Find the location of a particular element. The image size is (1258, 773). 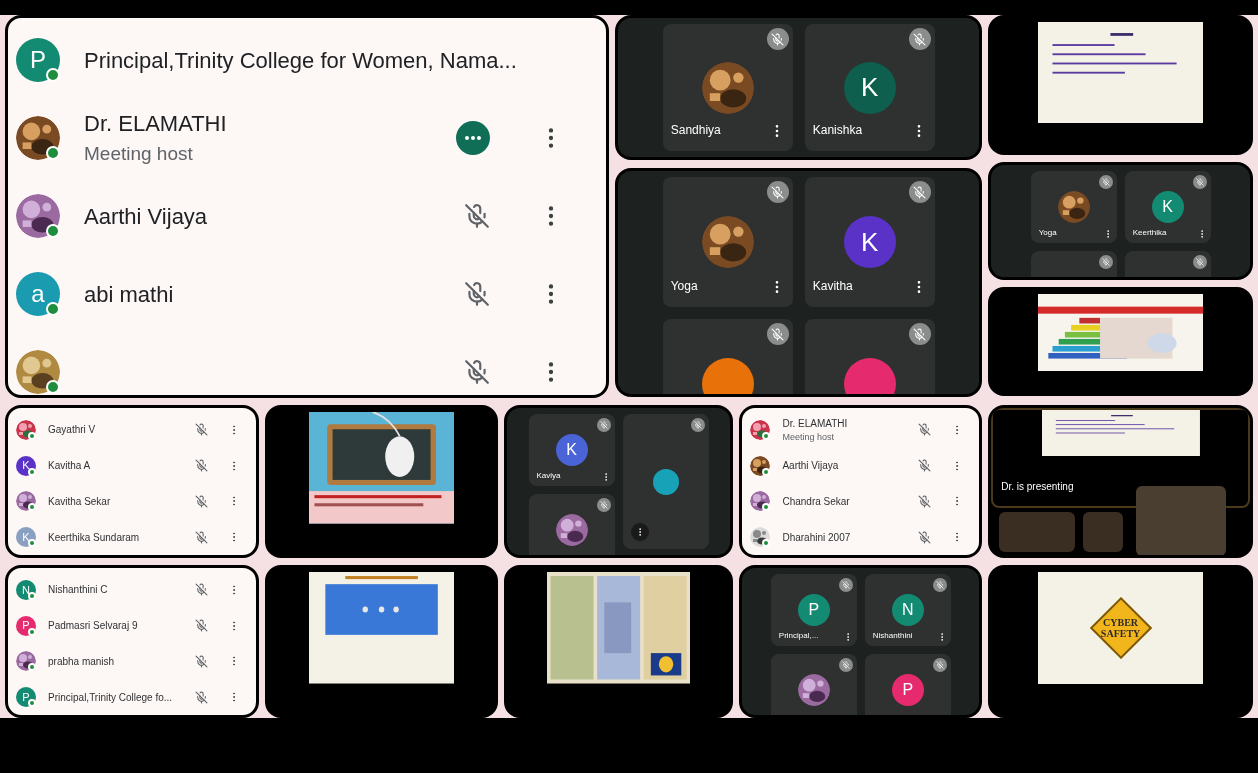

participant-name: Keerthika is located at coordinates (1149, 233).